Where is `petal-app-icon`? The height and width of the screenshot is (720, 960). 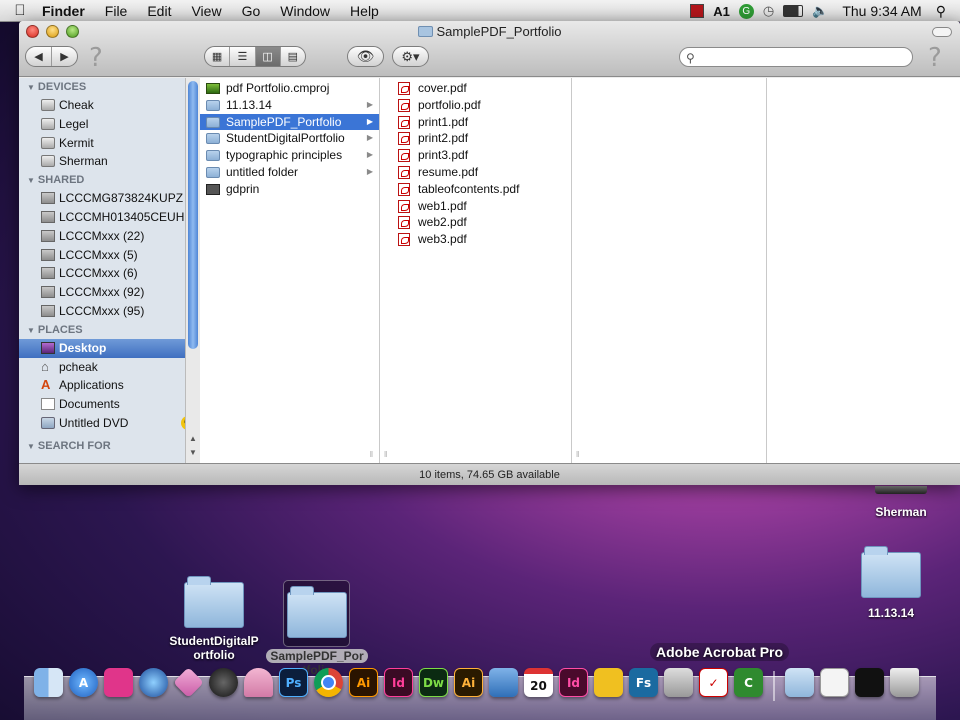
petal-app-icon is located at coordinates (258, 682).